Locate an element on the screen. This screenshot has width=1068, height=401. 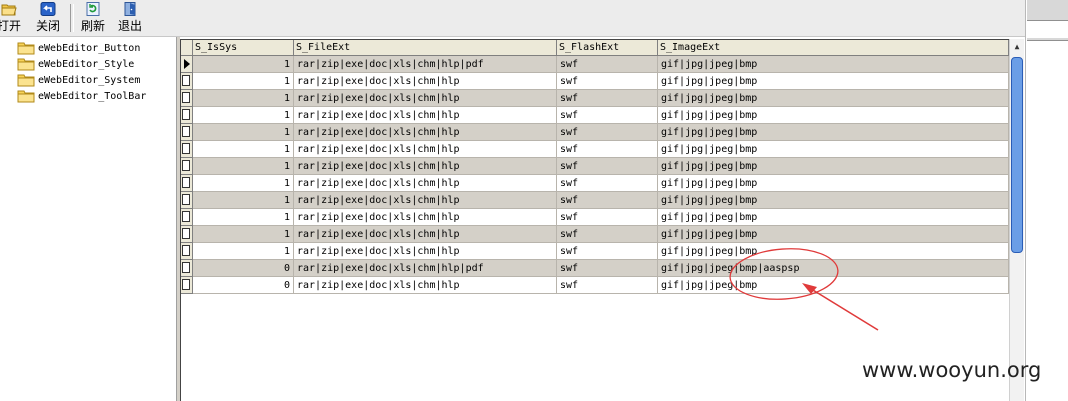
row-selector-box is located at coordinates (186, 199).